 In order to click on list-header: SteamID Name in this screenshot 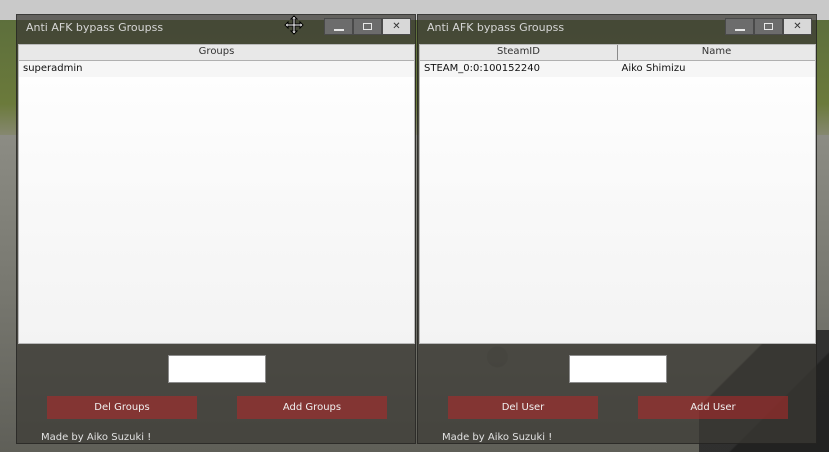, I will do `click(617, 53)`.